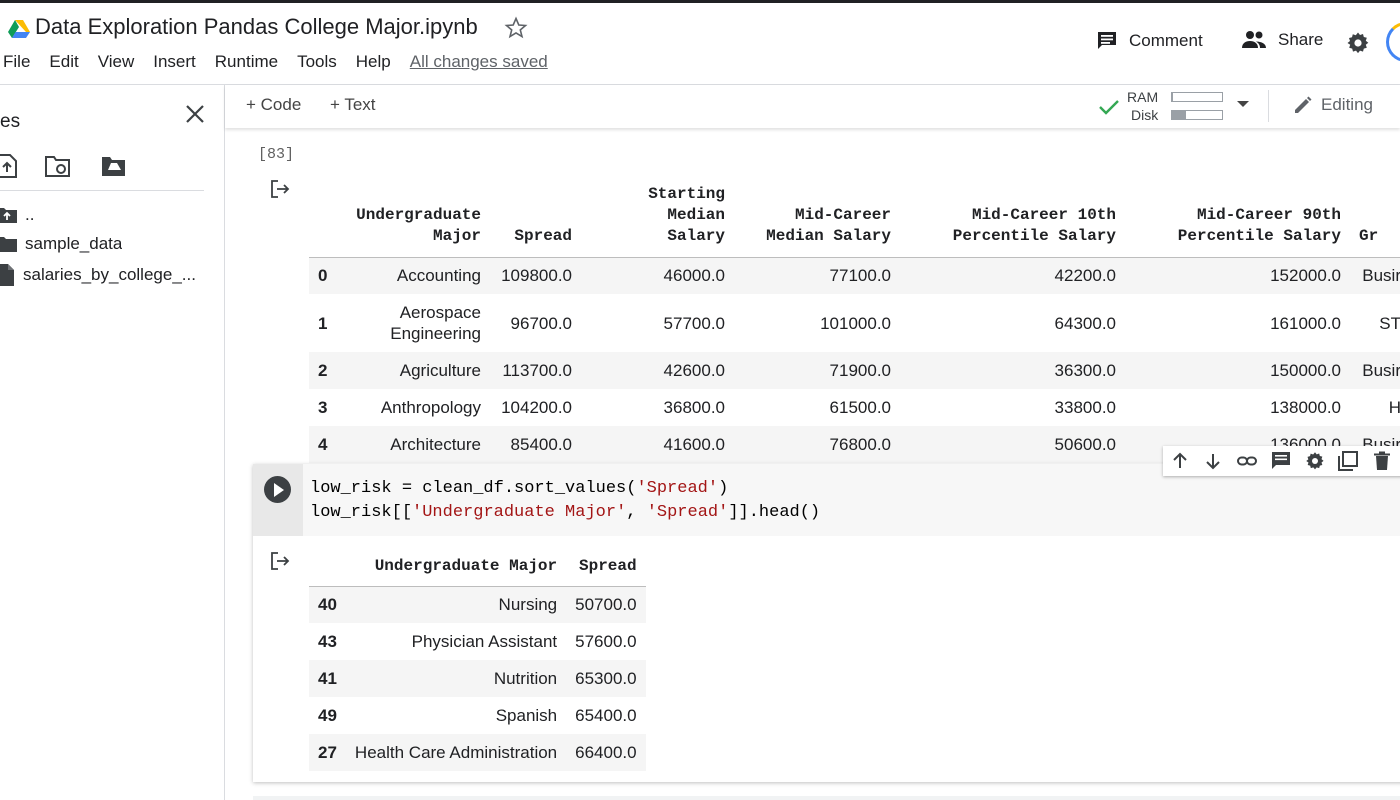 Image resolution: width=1400 pixels, height=800 pixels. I want to click on menu-file: File, so click(16, 62).